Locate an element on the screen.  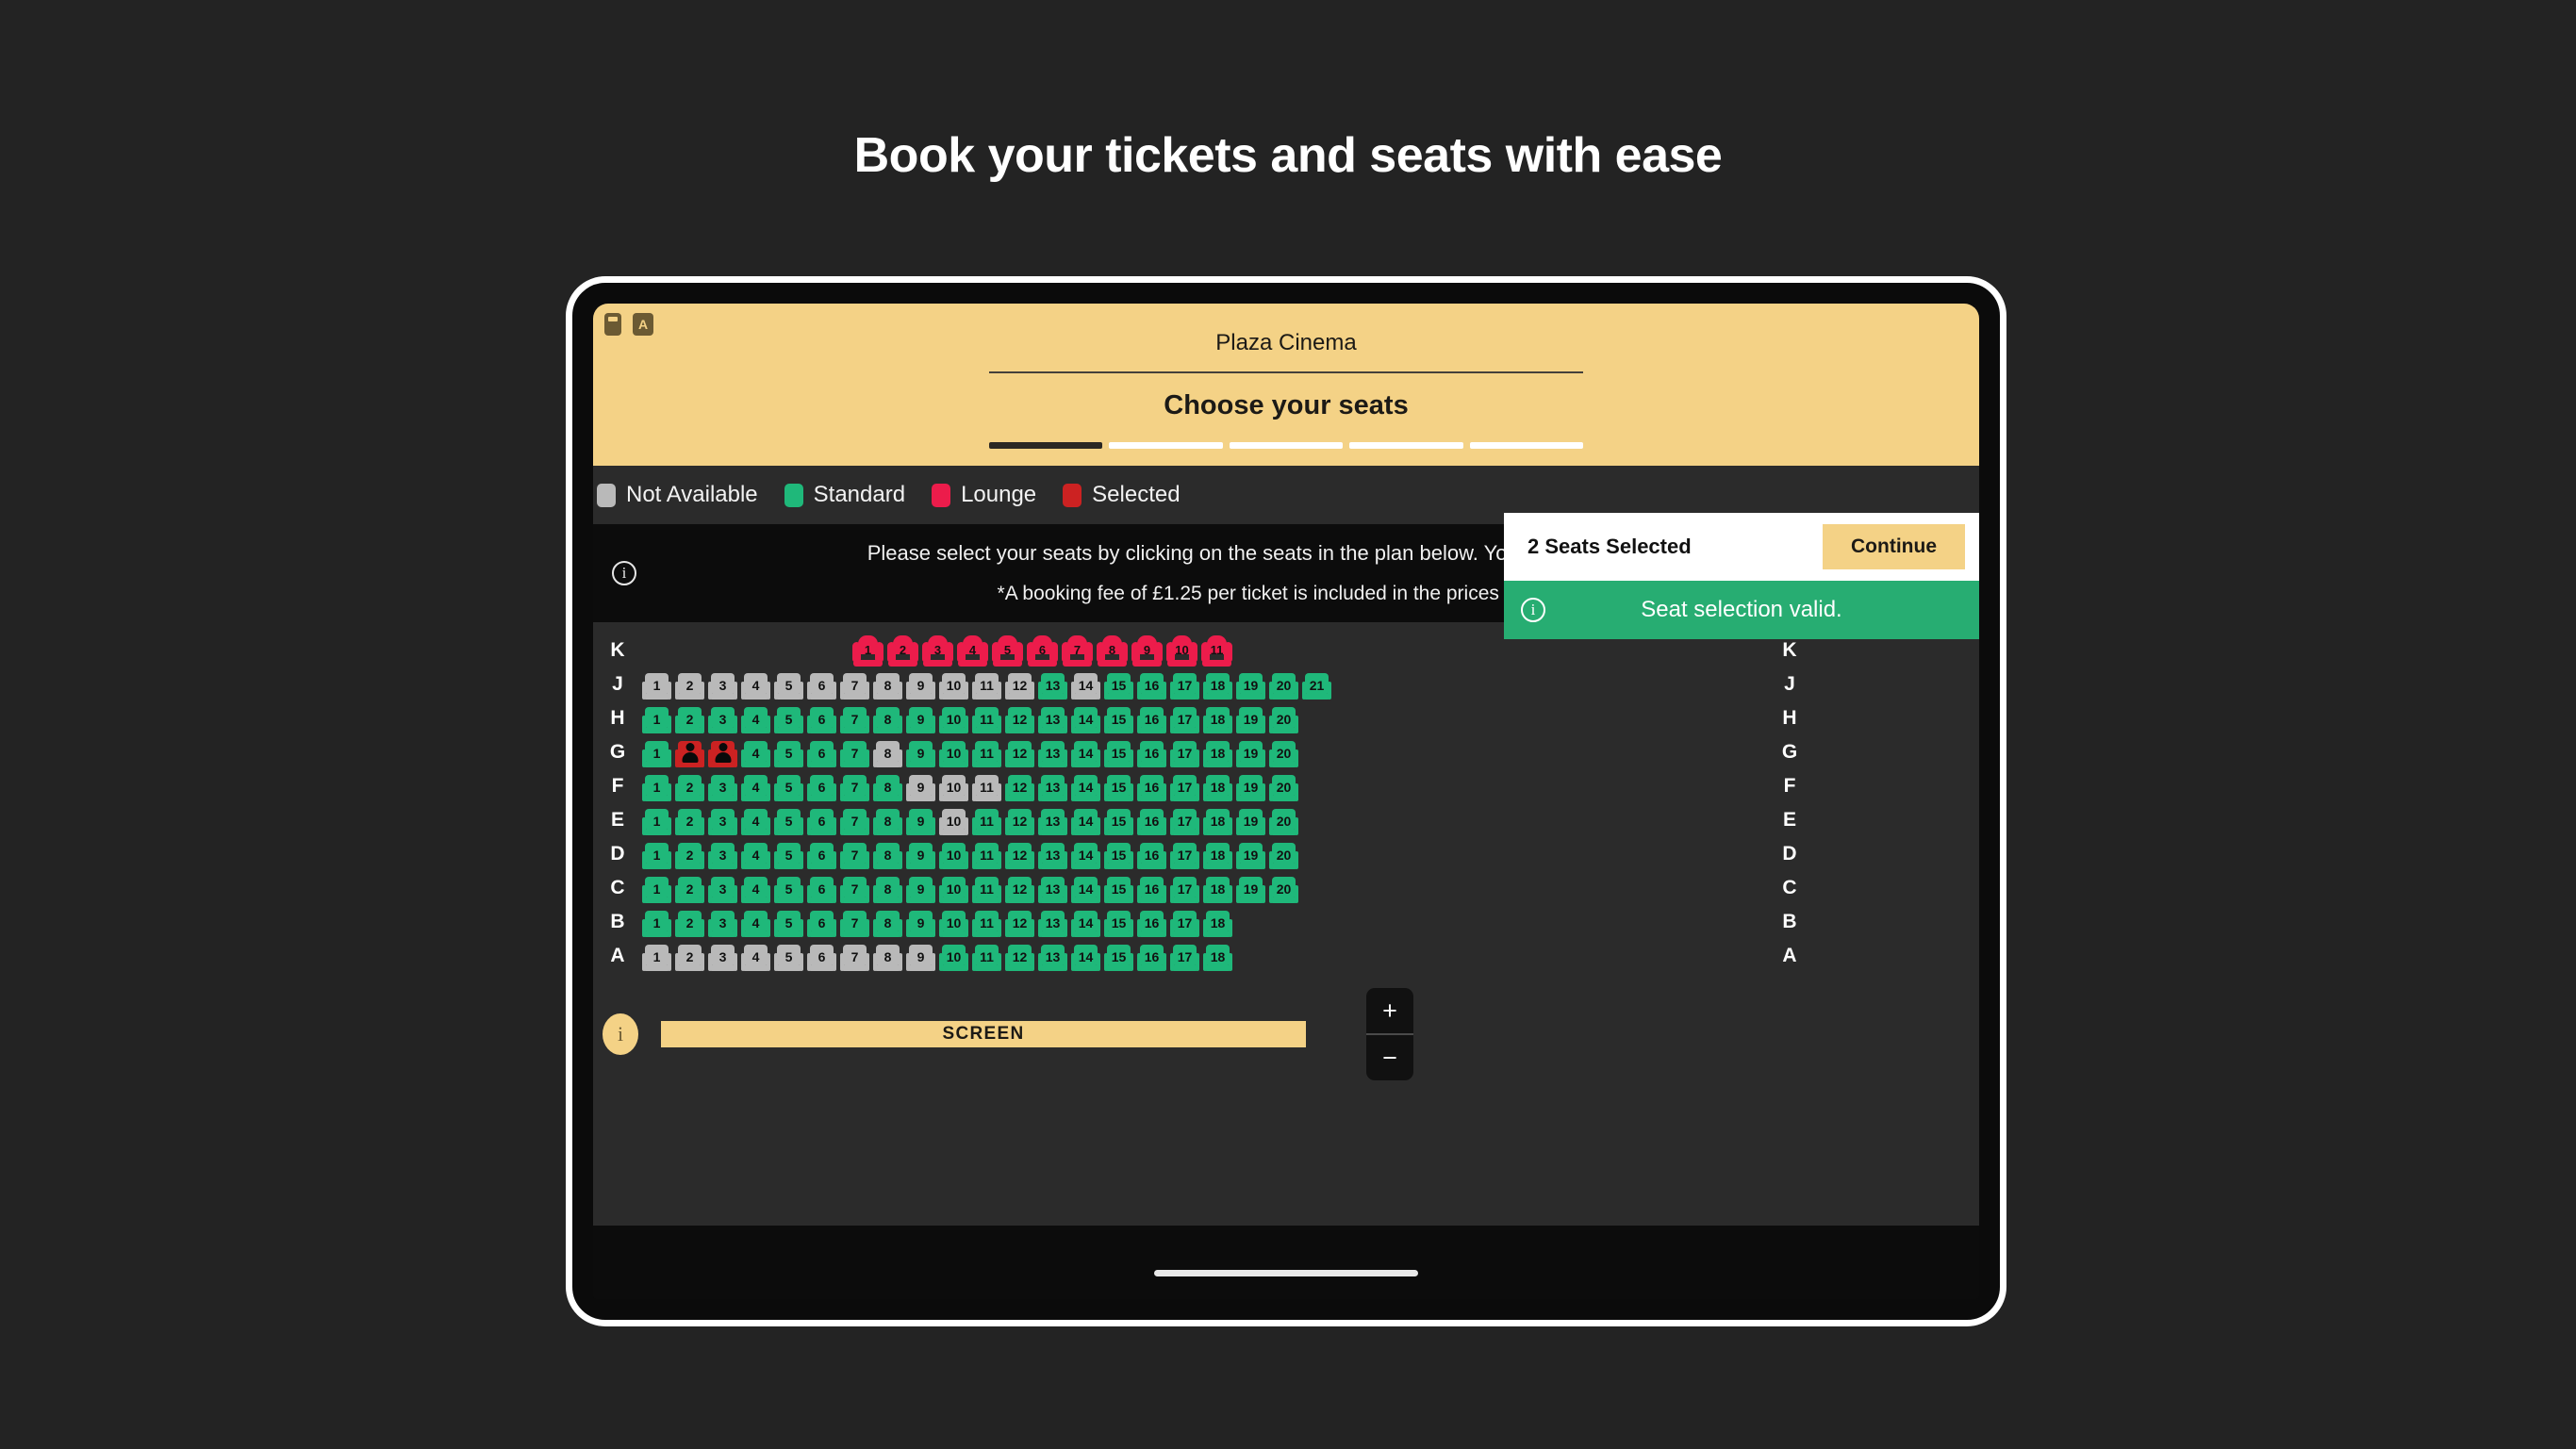
seat-H16: 16 is located at coordinates (1151, 721).